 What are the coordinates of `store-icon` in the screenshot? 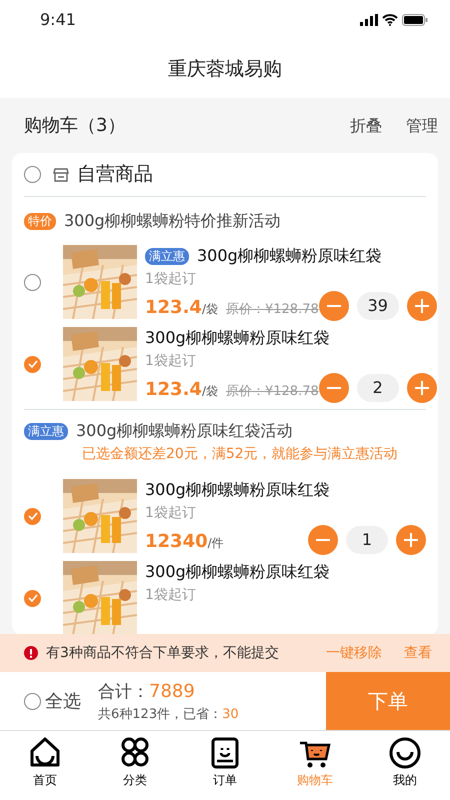 It's located at (61, 175).